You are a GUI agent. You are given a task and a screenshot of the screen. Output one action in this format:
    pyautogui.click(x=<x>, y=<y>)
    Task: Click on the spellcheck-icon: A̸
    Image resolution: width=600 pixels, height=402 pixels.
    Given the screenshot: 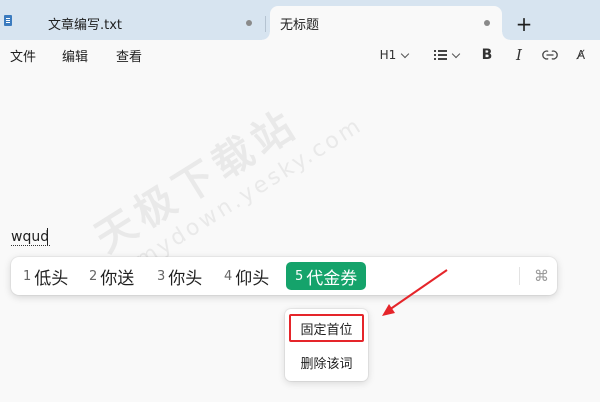 What is the action you would take?
    pyautogui.click(x=581, y=55)
    